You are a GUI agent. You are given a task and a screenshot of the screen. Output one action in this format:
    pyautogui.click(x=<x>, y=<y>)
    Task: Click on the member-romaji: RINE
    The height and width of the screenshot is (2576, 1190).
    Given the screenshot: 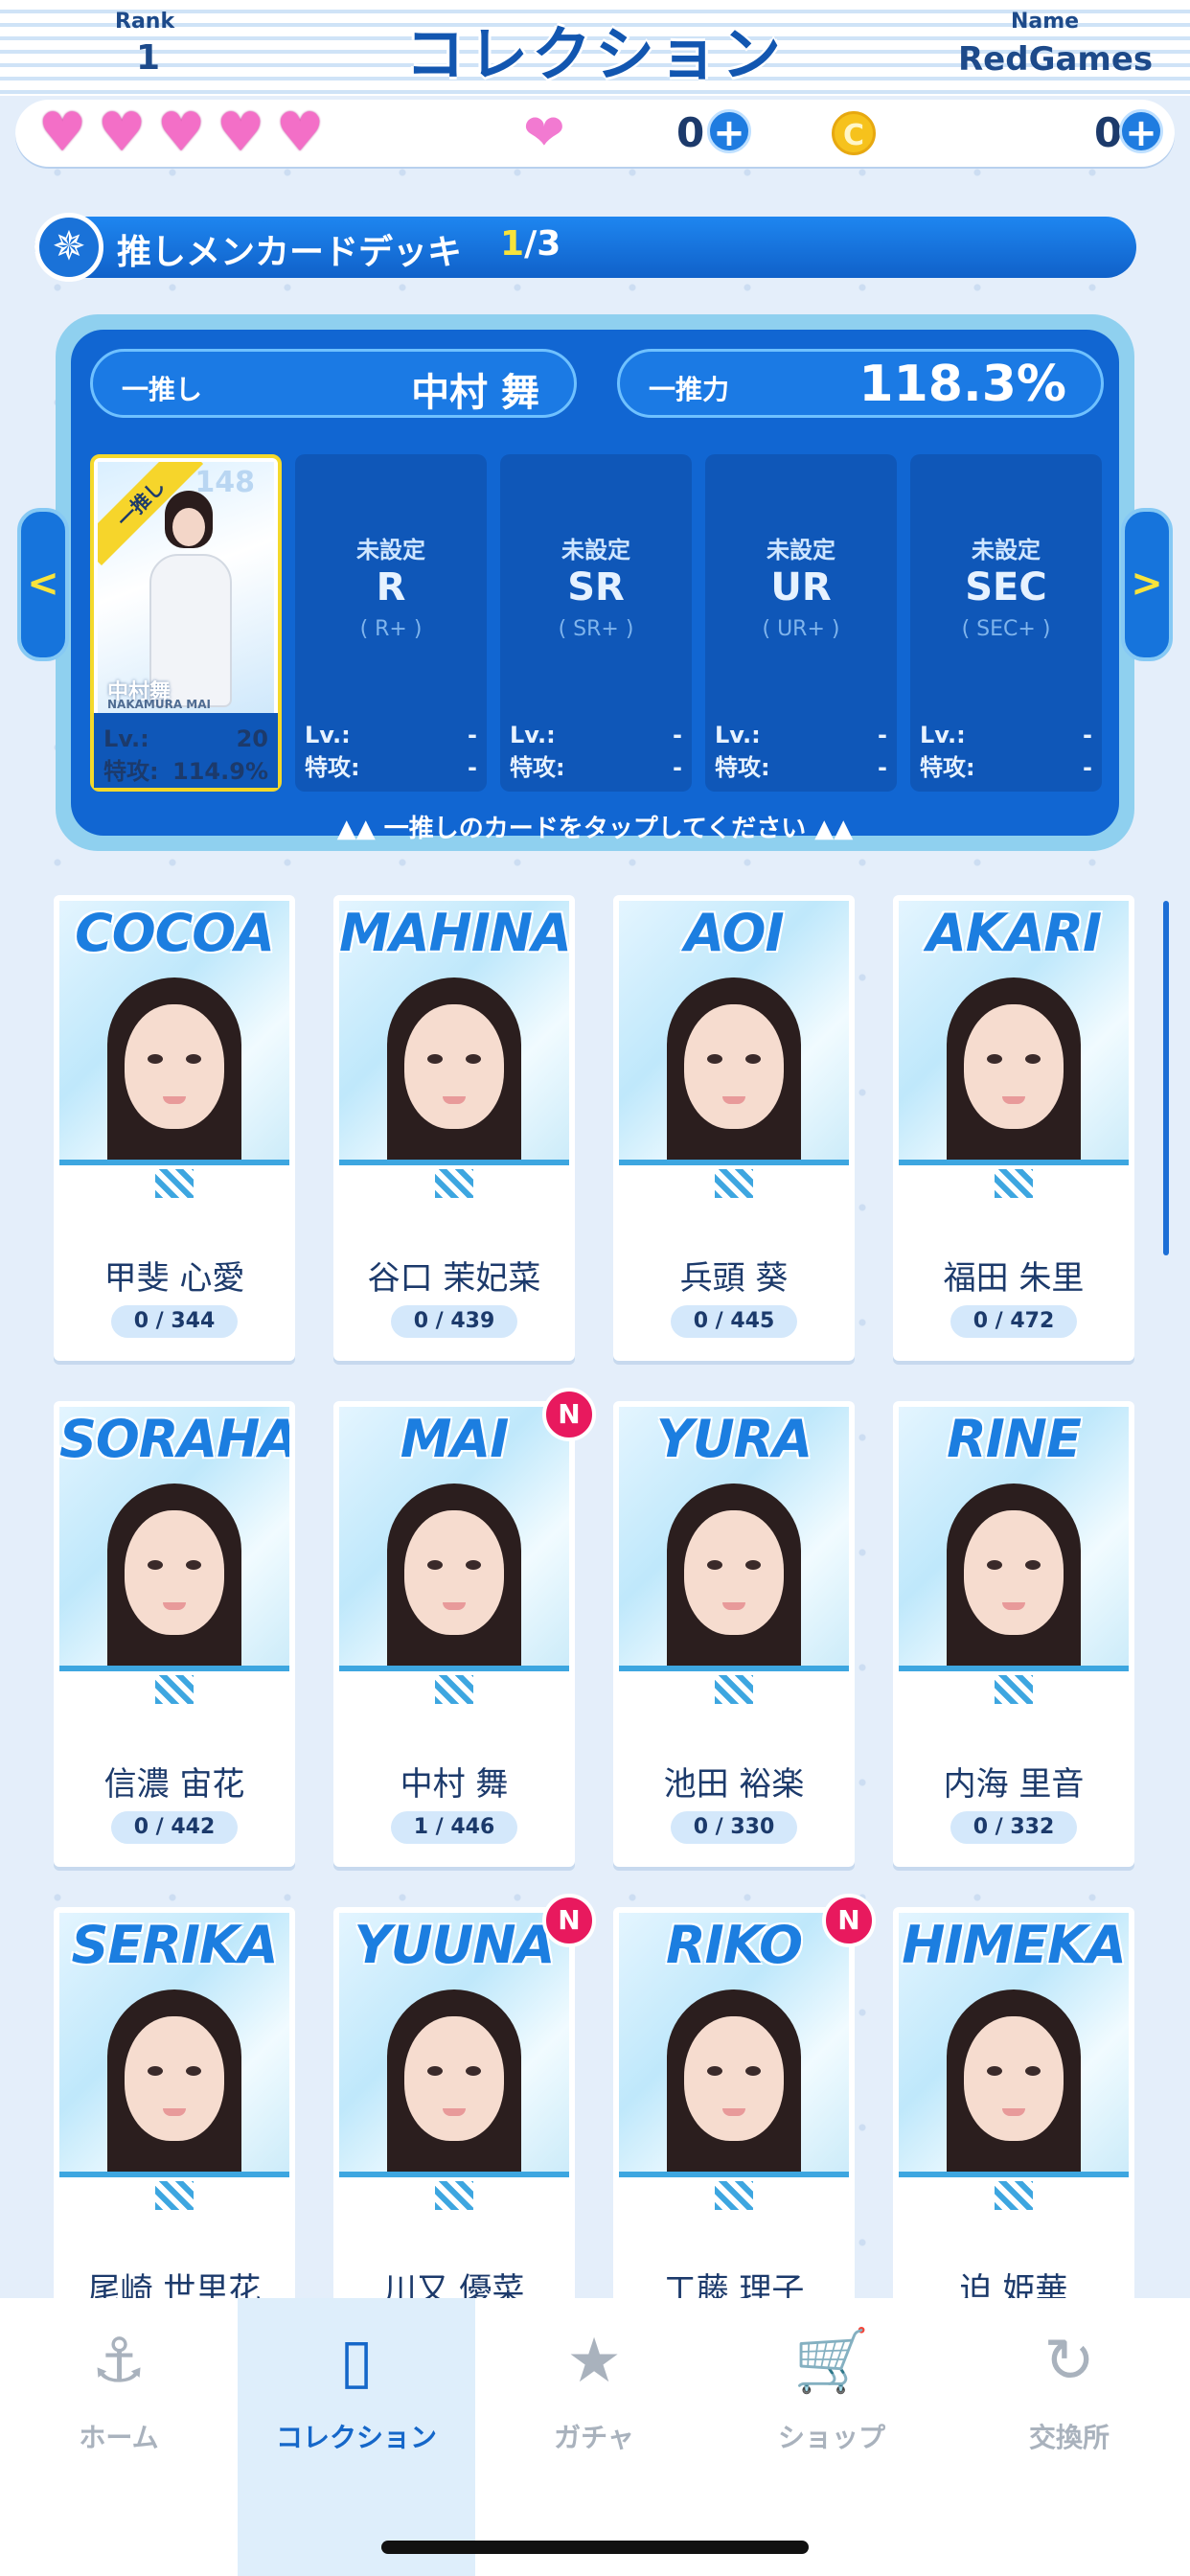 What is the action you would take?
    pyautogui.click(x=1015, y=1439)
    